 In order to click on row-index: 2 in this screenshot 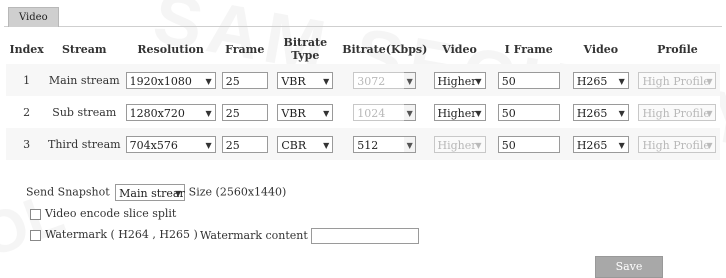, I will do `click(27, 112)`.